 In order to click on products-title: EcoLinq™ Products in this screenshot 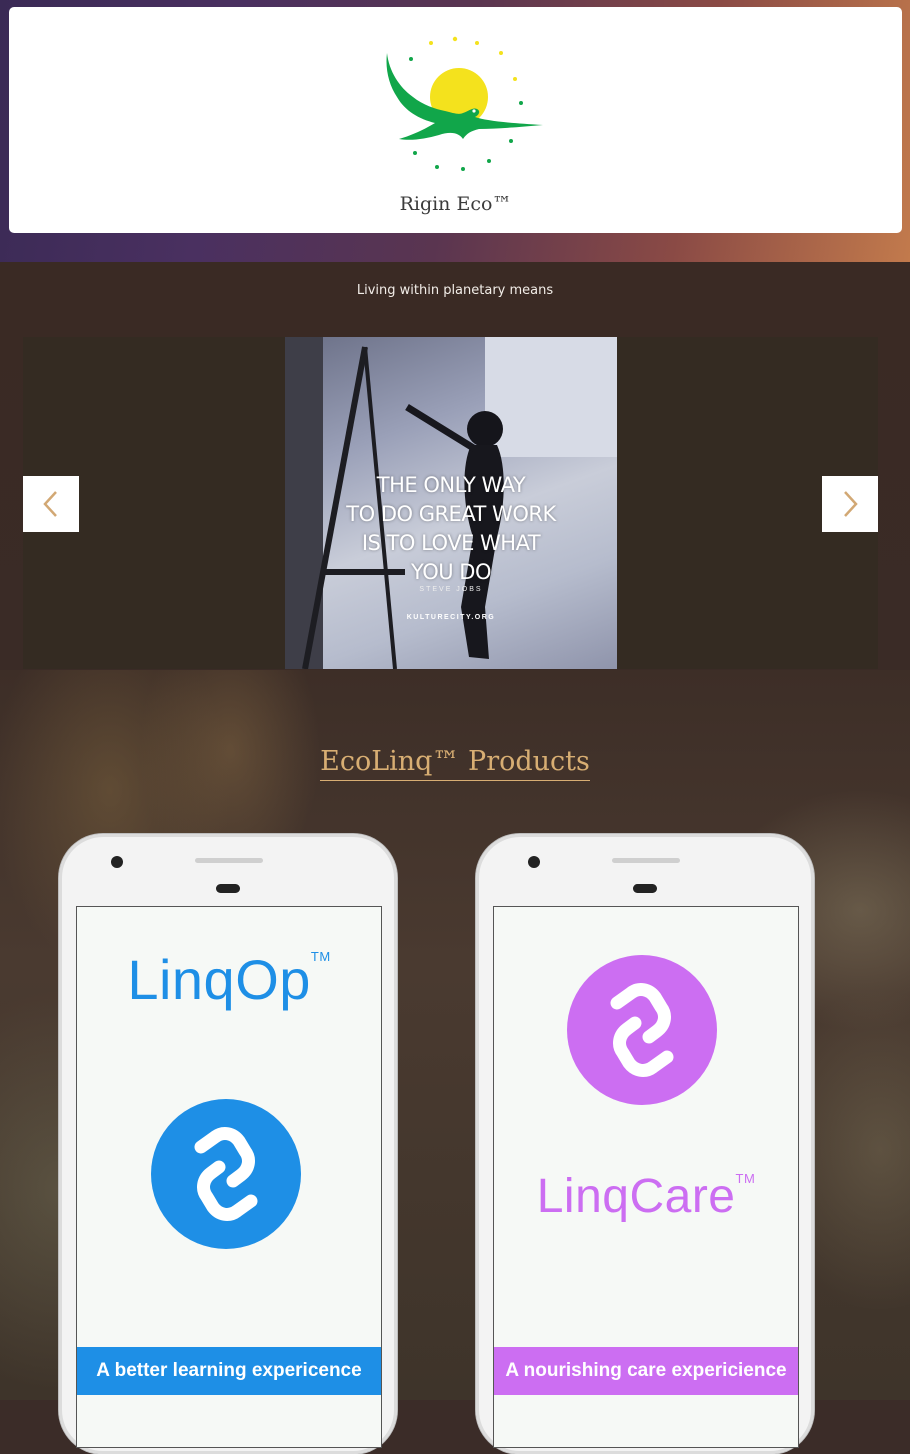, I will do `click(455, 763)`.